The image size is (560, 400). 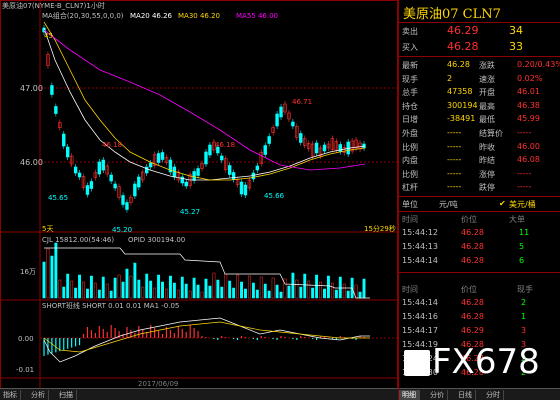 I want to click on period-right: 15分29秒, so click(x=380, y=228).